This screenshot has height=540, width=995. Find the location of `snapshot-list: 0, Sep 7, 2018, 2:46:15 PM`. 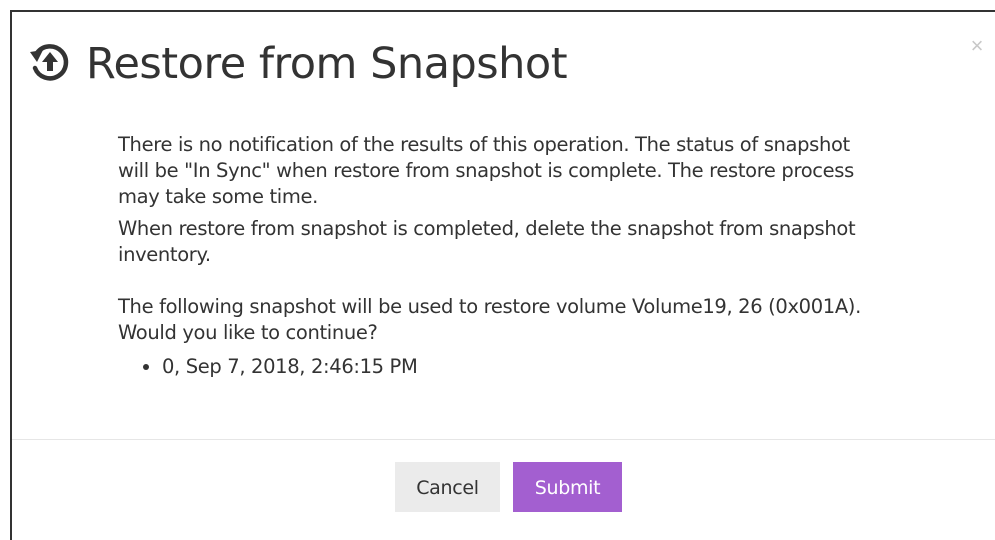

snapshot-list: 0, Sep 7, 2018, 2:46:15 PM is located at coordinates (498, 367).